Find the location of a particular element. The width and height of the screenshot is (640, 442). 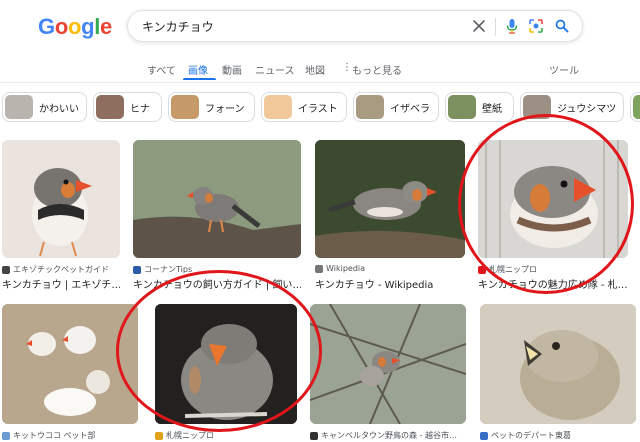

search-input: キンカチョウ is located at coordinates (178, 26).